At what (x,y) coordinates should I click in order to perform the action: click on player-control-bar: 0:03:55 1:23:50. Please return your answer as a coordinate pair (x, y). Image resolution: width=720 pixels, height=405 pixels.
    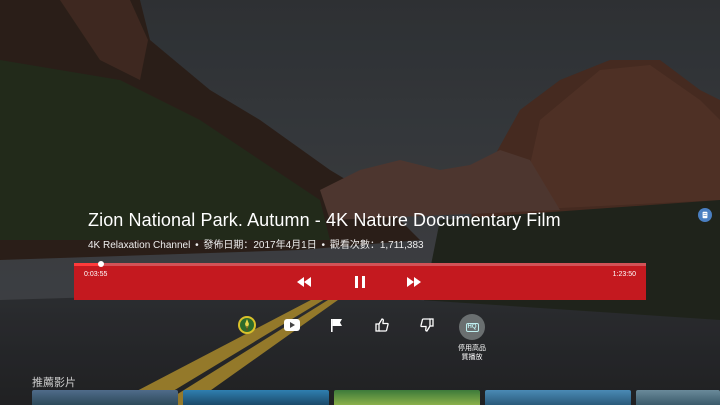
    Looking at the image, I should click on (360, 280).